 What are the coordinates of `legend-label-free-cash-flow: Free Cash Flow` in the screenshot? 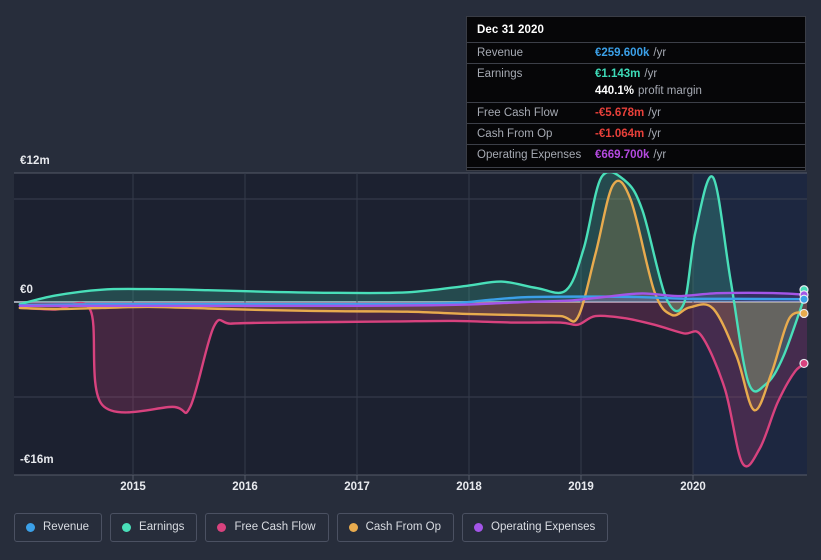 It's located at (275, 527).